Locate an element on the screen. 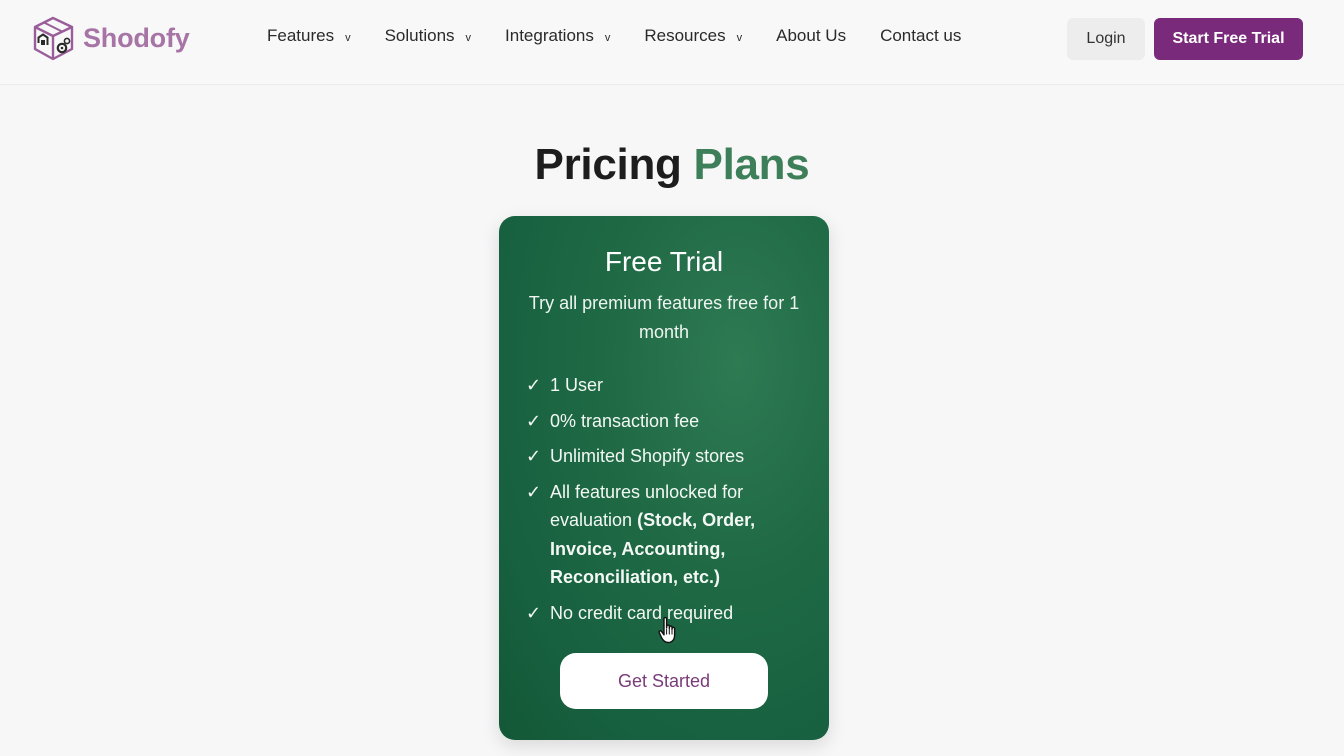 This screenshot has width=1344, height=756. nav-item-label: Solutions is located at coordinates (419, 35).